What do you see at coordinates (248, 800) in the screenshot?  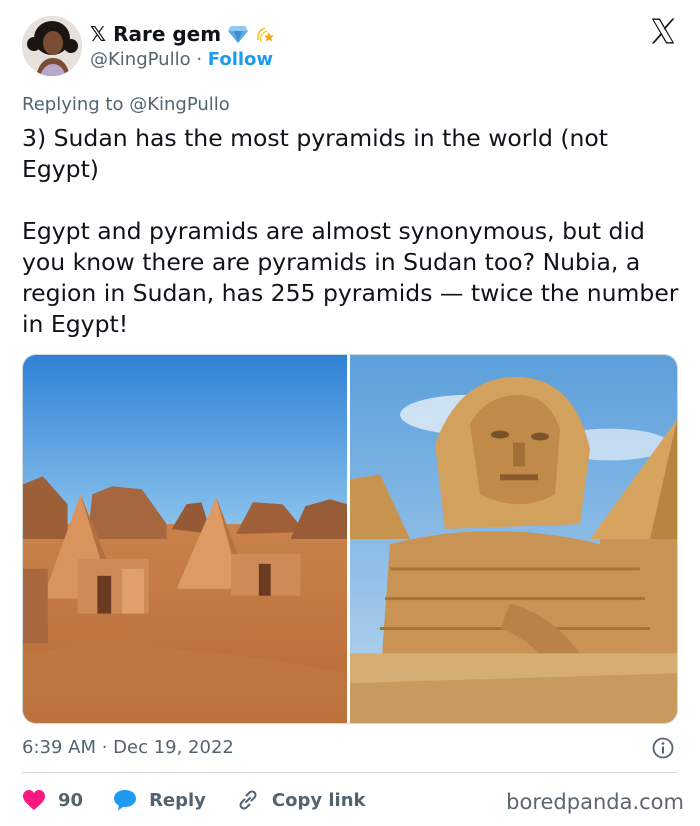 I see `link-icon` at bounding box center [248, 800].